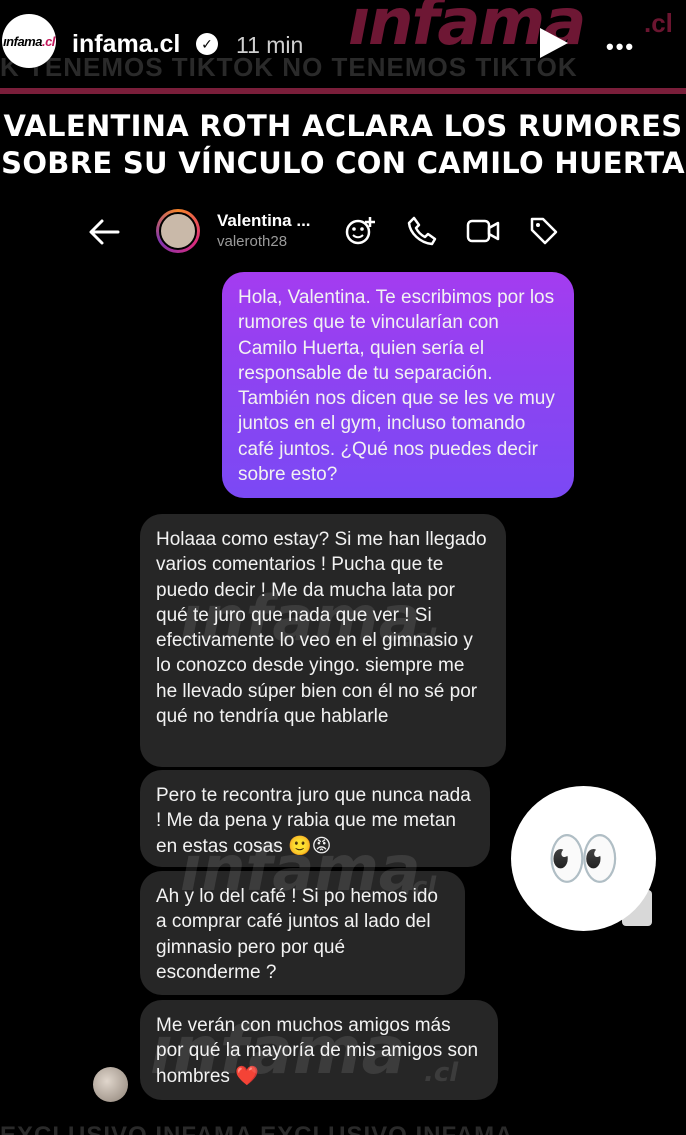  I want to click on add-people-icon, so click(360, 231).